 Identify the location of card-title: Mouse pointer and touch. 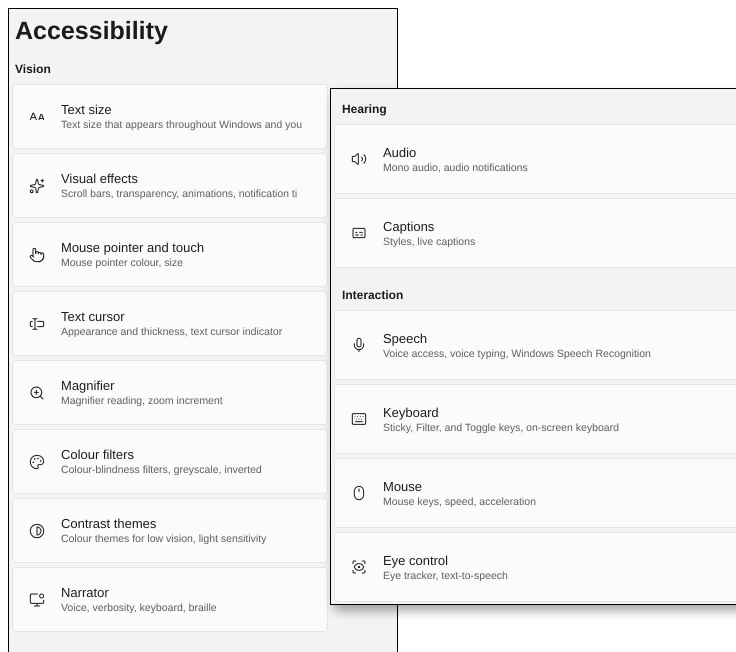
(132, 247).